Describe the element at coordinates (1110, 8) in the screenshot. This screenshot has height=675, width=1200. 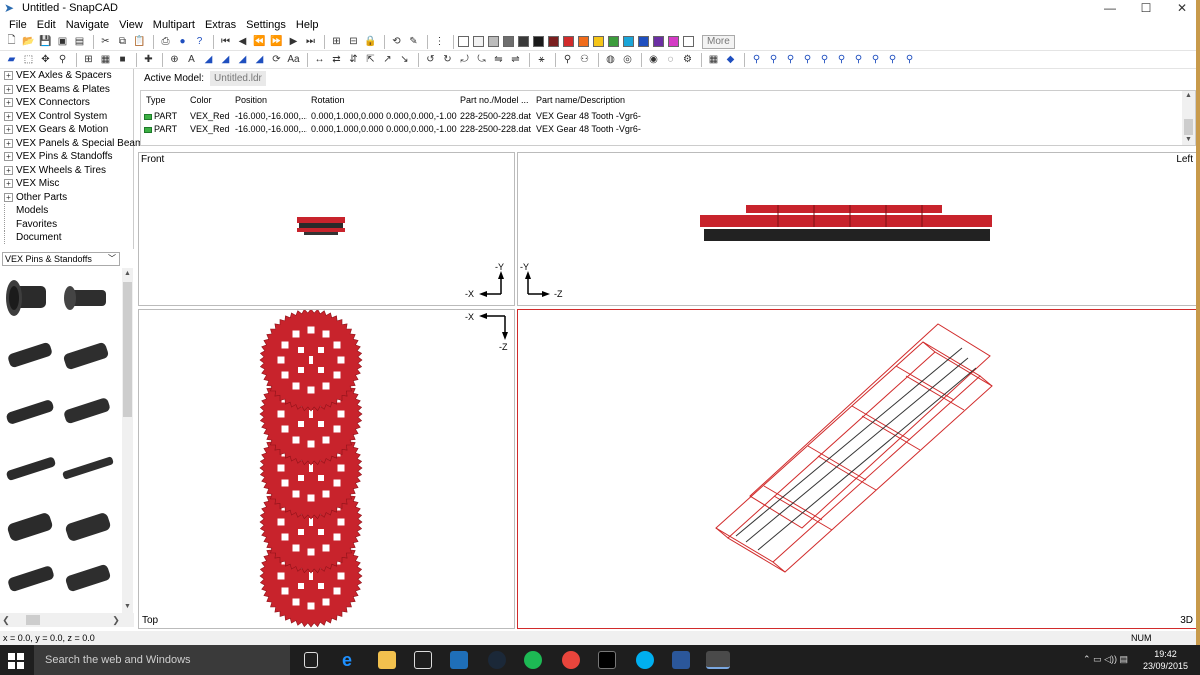
I see `minimize-button: —` at that location.